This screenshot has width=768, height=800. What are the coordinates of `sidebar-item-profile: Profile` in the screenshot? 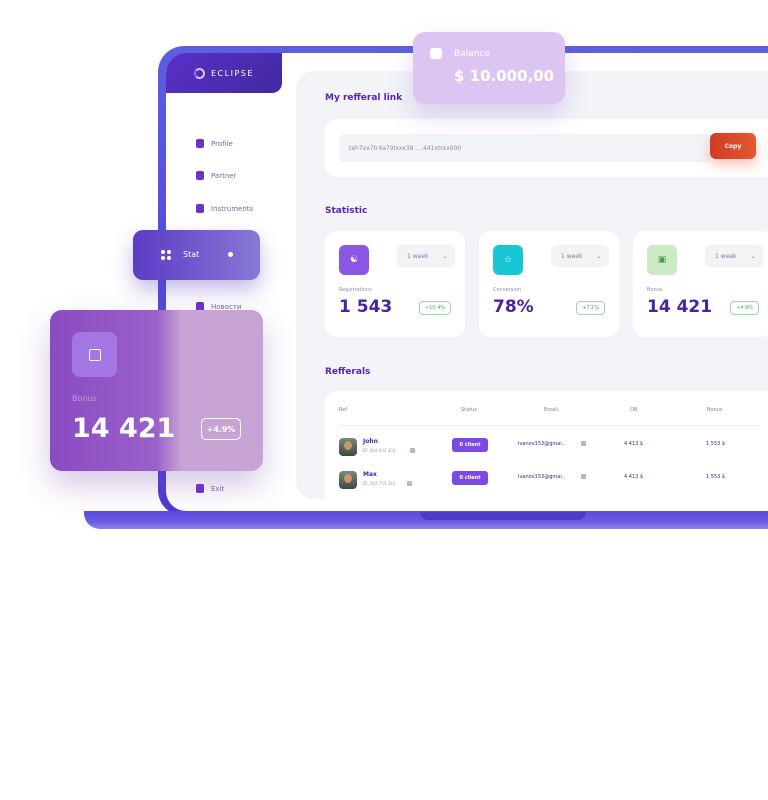 It's located at (214, 143).